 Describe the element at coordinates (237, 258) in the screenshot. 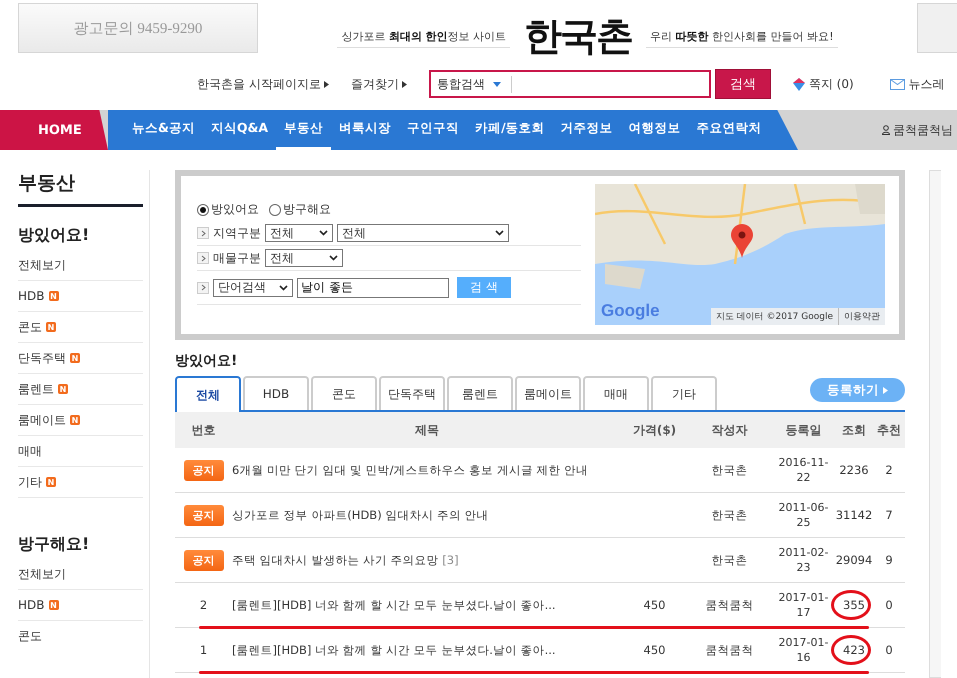

I see `field-label: 매물구분` at that location.